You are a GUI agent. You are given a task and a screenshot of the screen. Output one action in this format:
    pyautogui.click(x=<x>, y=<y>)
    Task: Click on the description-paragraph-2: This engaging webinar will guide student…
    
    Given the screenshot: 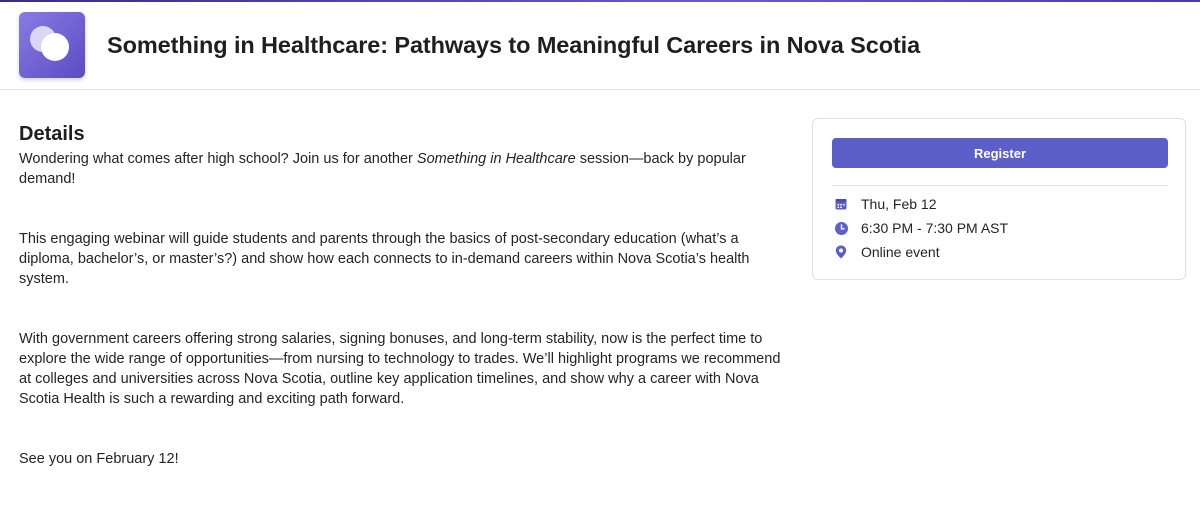 What is the action you would take?
    pyautogui.click(x=384, y=259)
    